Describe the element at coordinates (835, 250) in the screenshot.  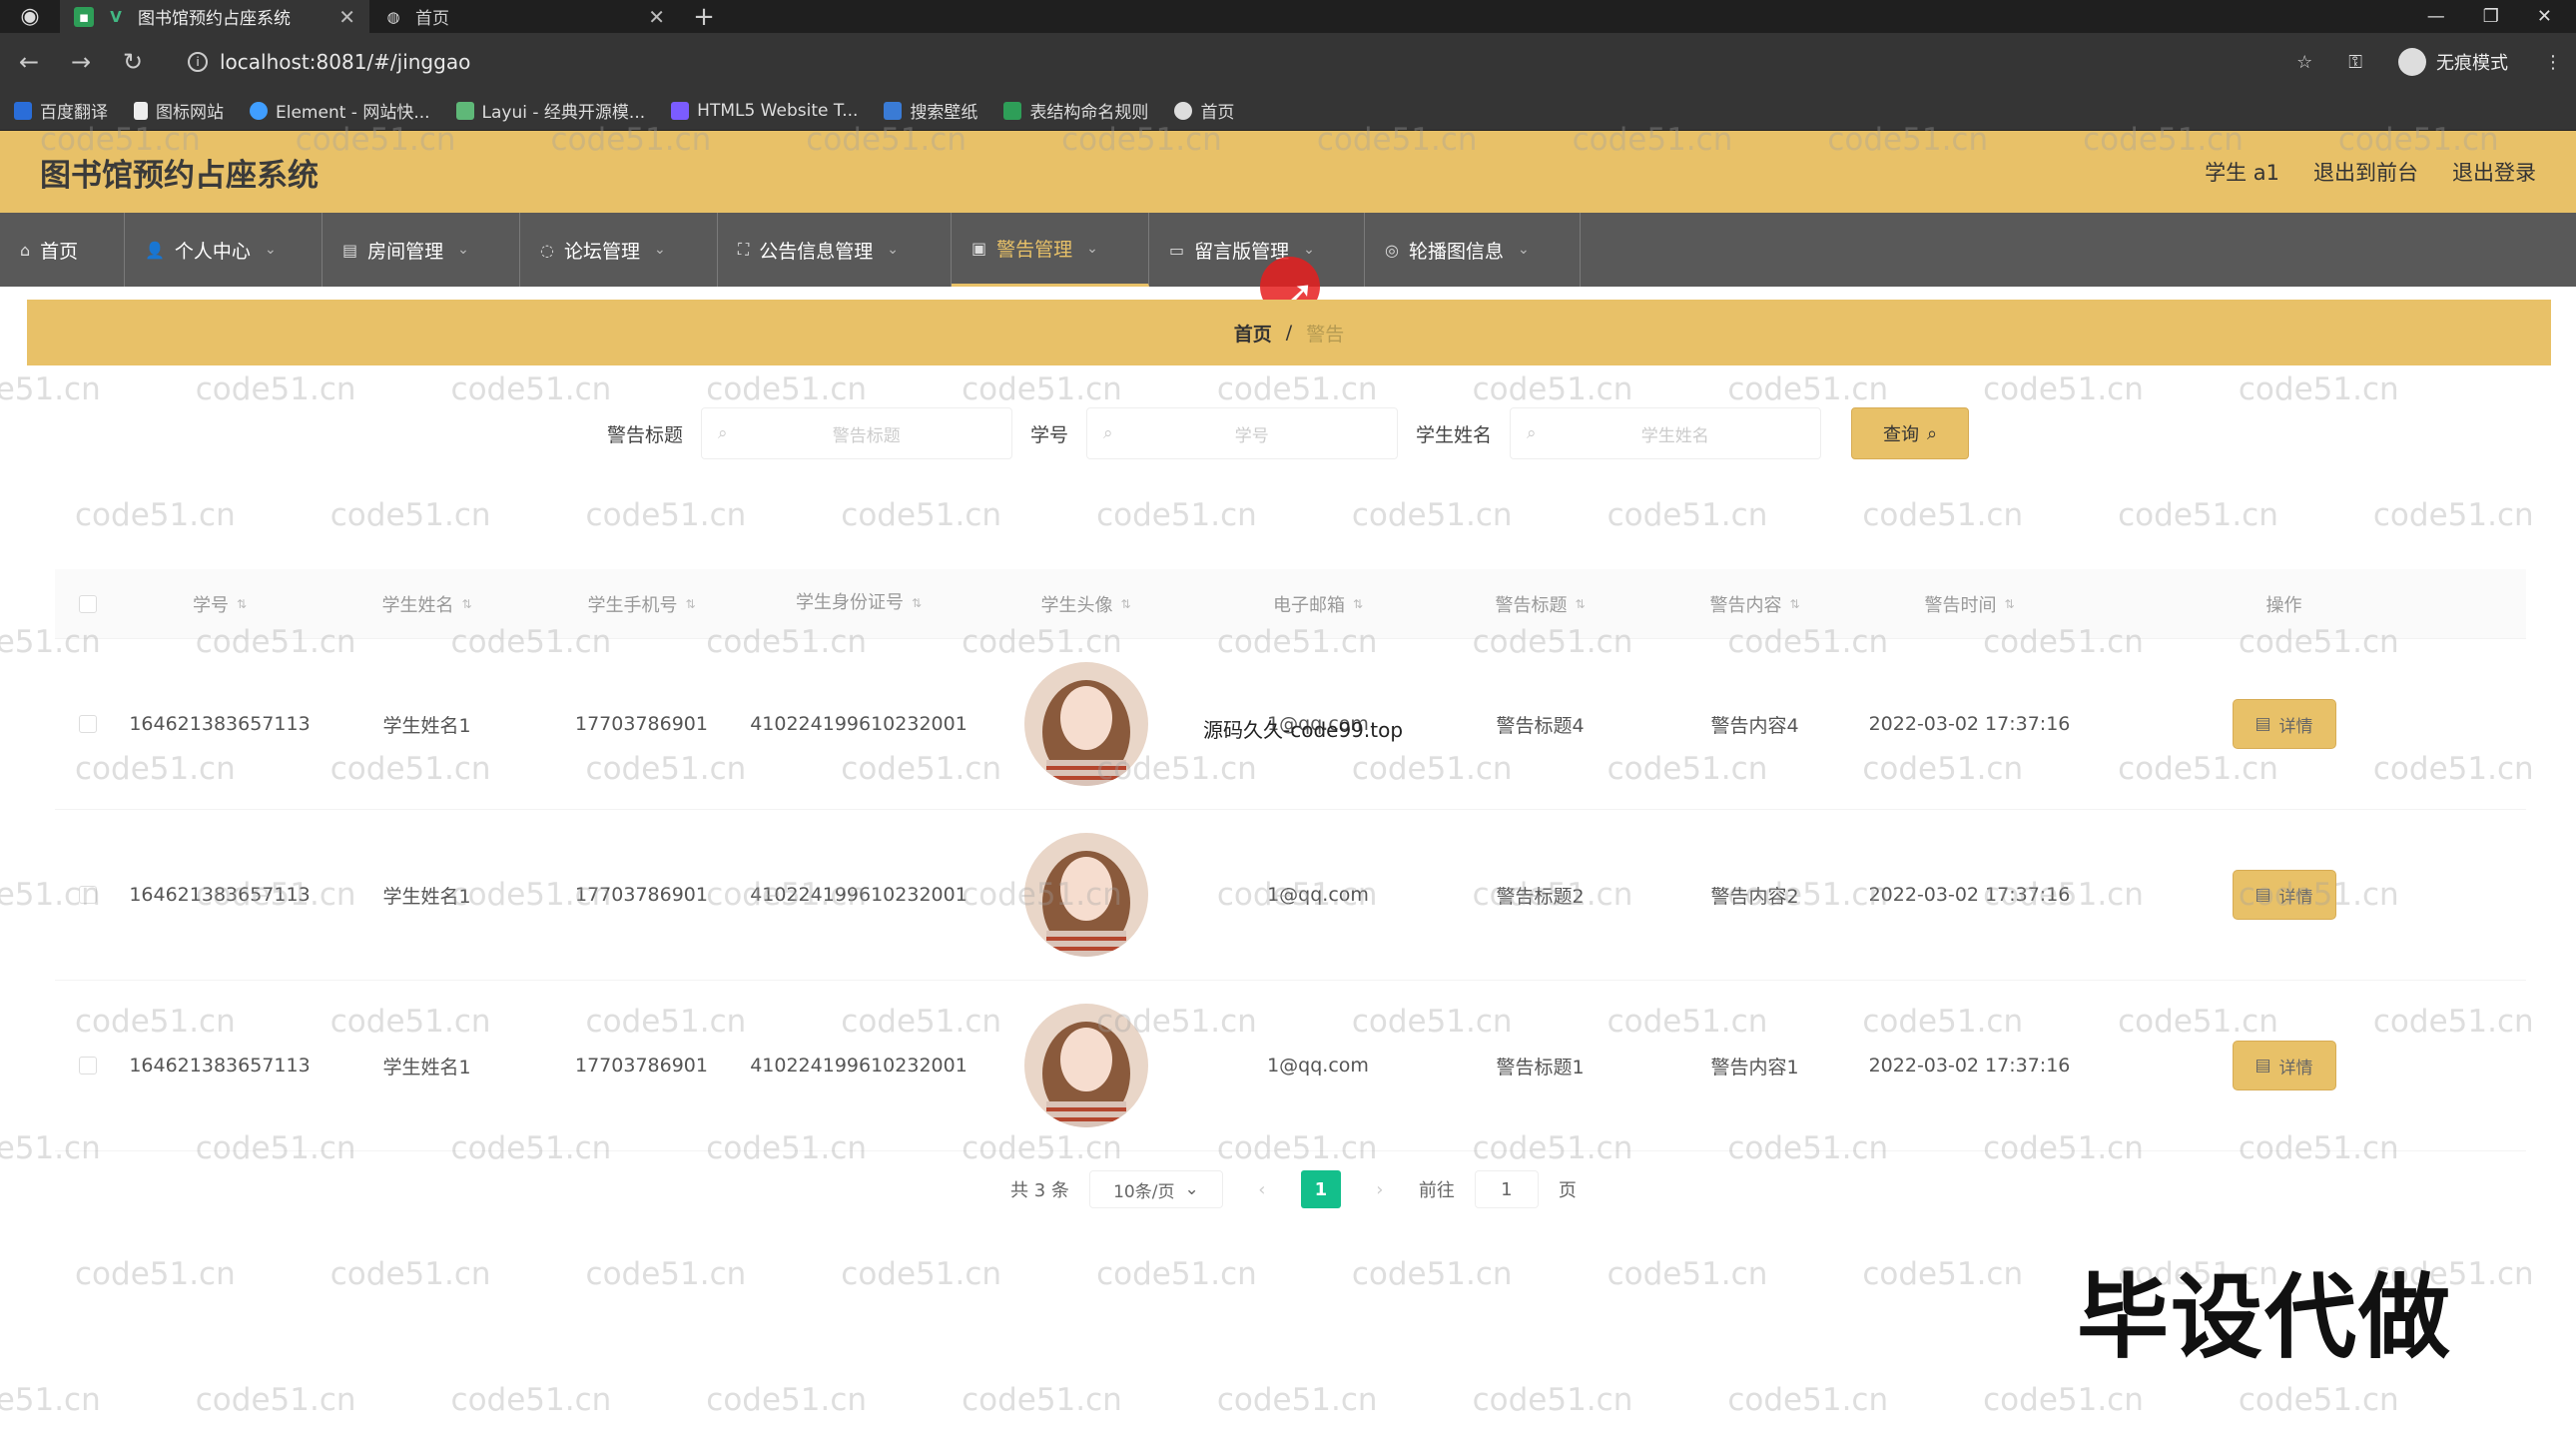
I see `nav-item-notice: ⛶ 公告信息管理 ⌄` at that location.